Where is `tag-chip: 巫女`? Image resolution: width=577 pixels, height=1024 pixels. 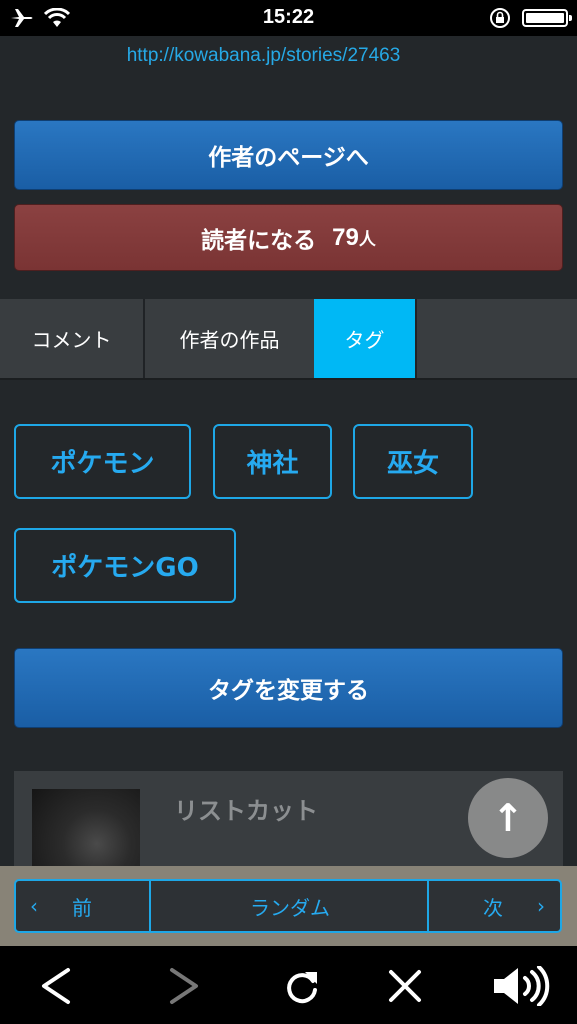 tag-chip: 巫女 is located at coordinates (413, 461).